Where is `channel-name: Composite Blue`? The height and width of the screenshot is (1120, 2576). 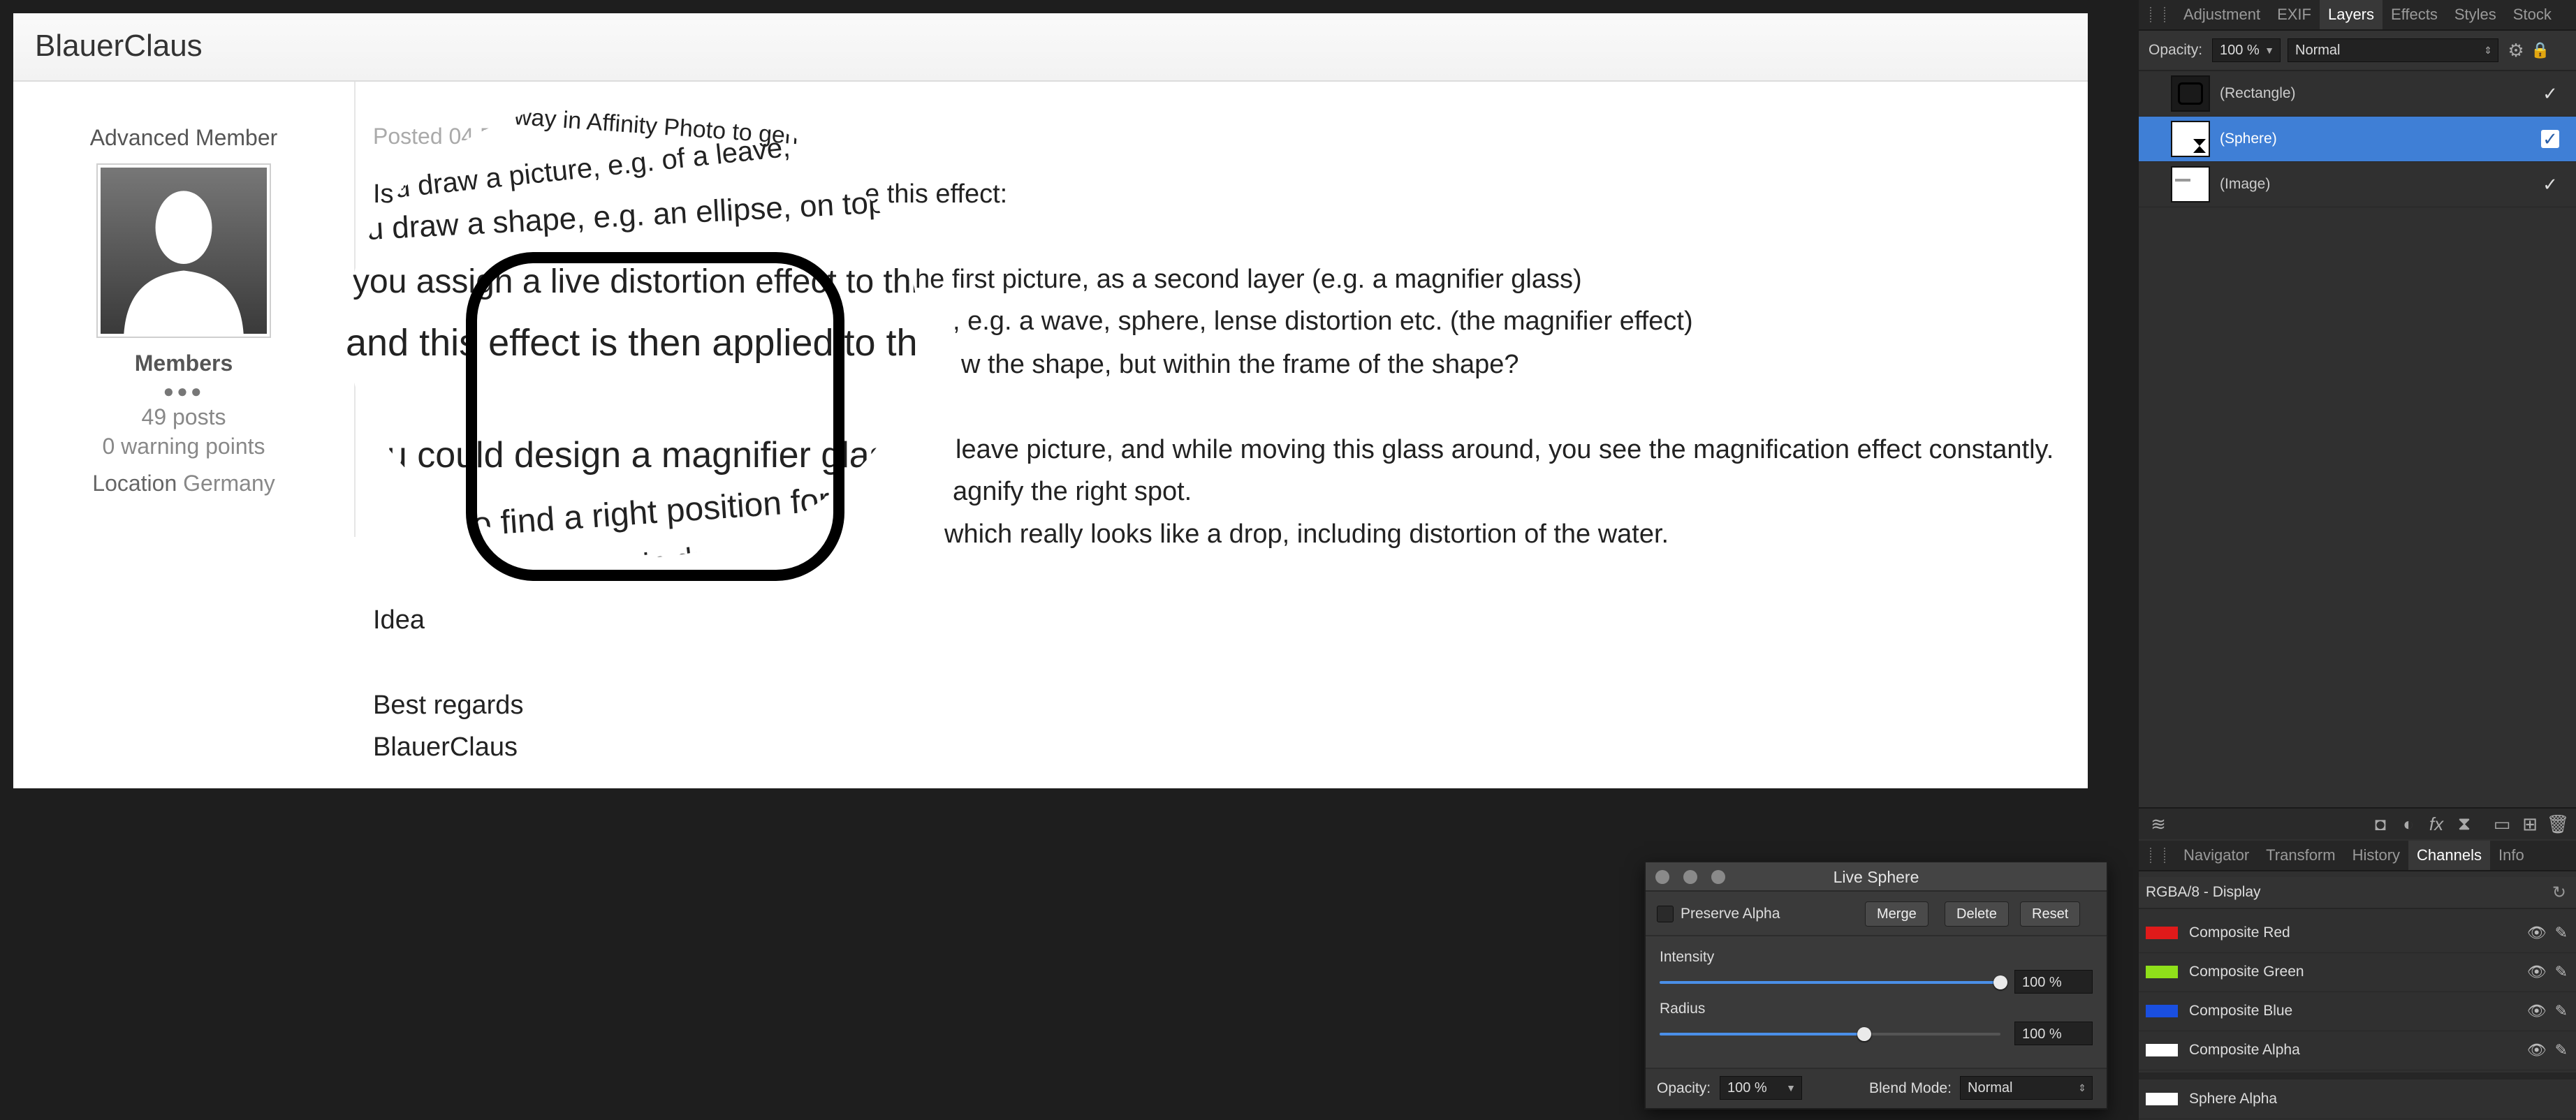 channel-name: Composite Blue is located at coordinates (2241, 1011).